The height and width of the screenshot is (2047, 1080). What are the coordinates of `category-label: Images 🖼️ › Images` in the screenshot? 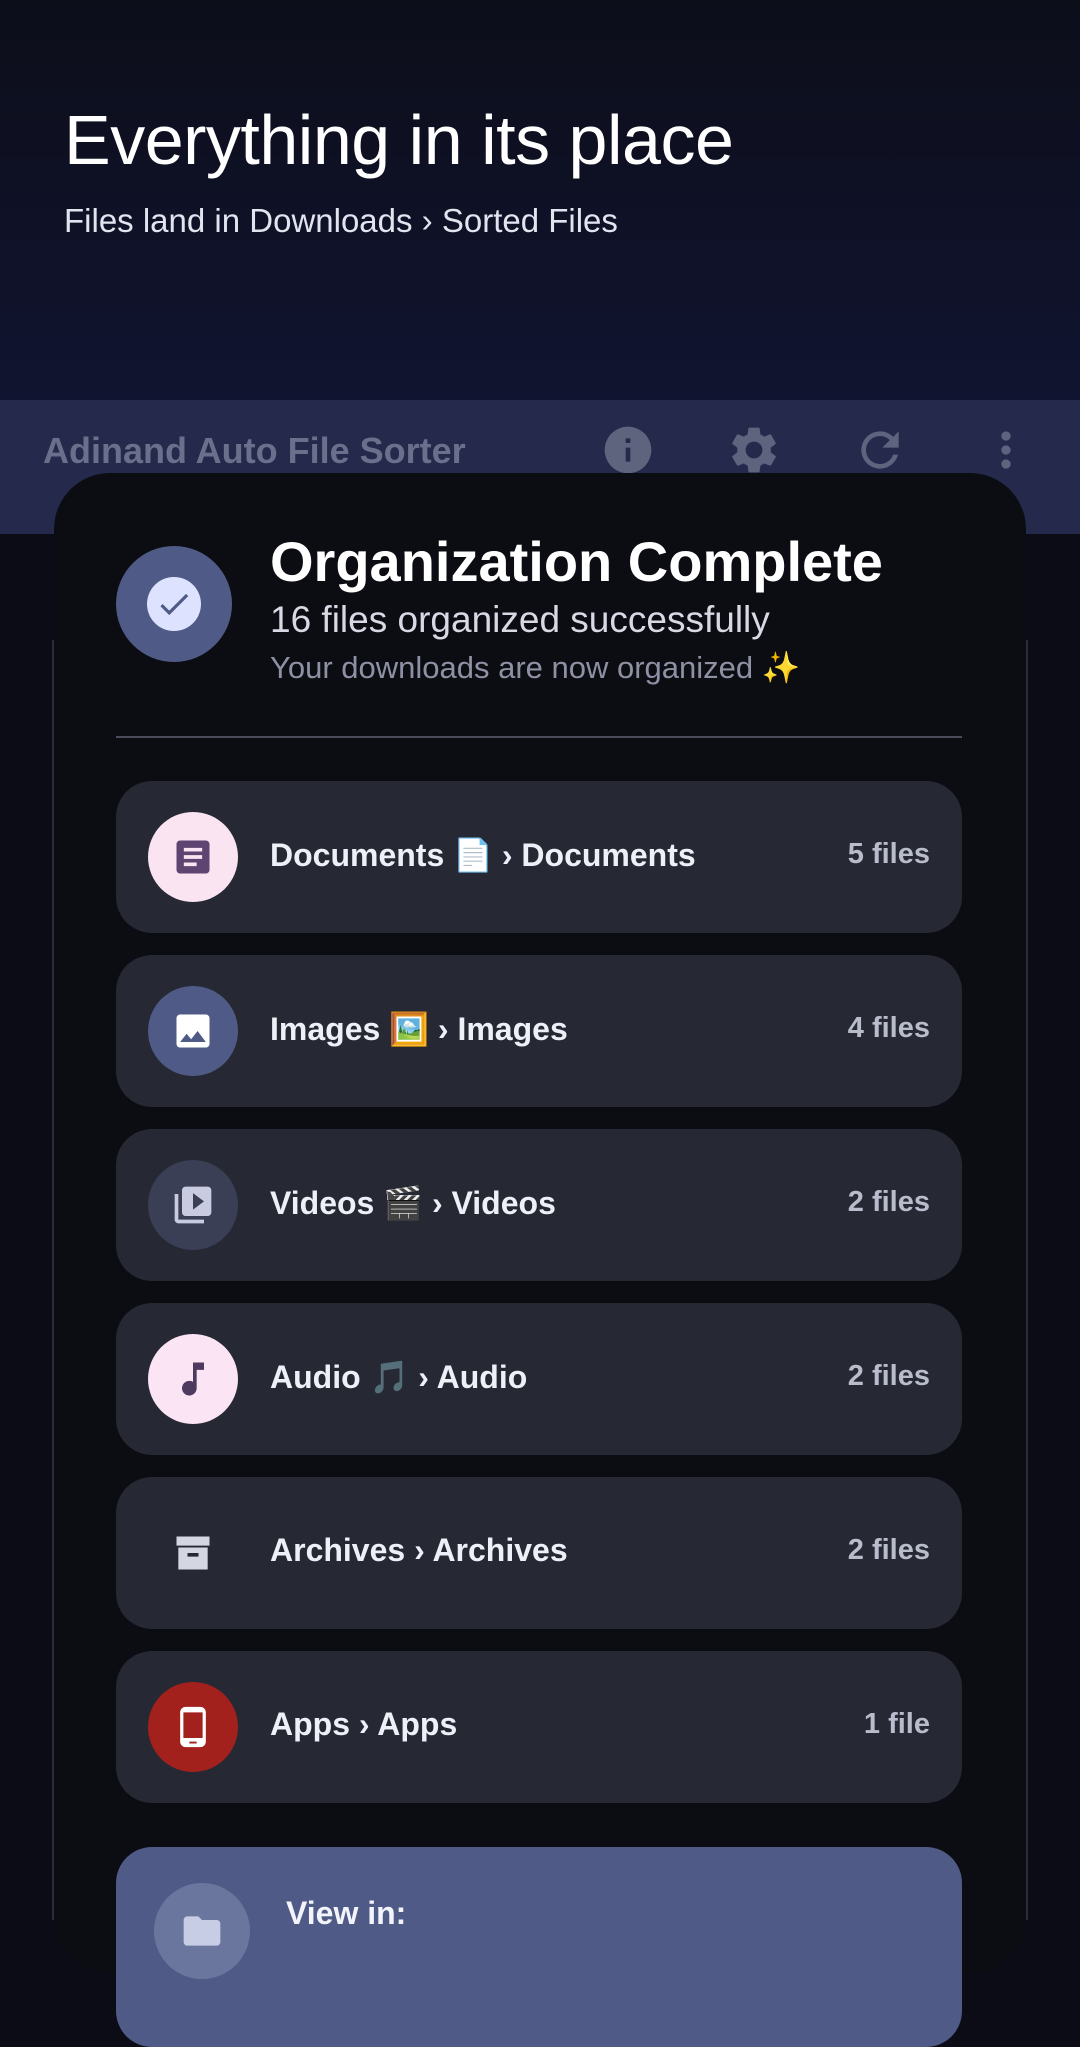 It's located at (419, 1029).